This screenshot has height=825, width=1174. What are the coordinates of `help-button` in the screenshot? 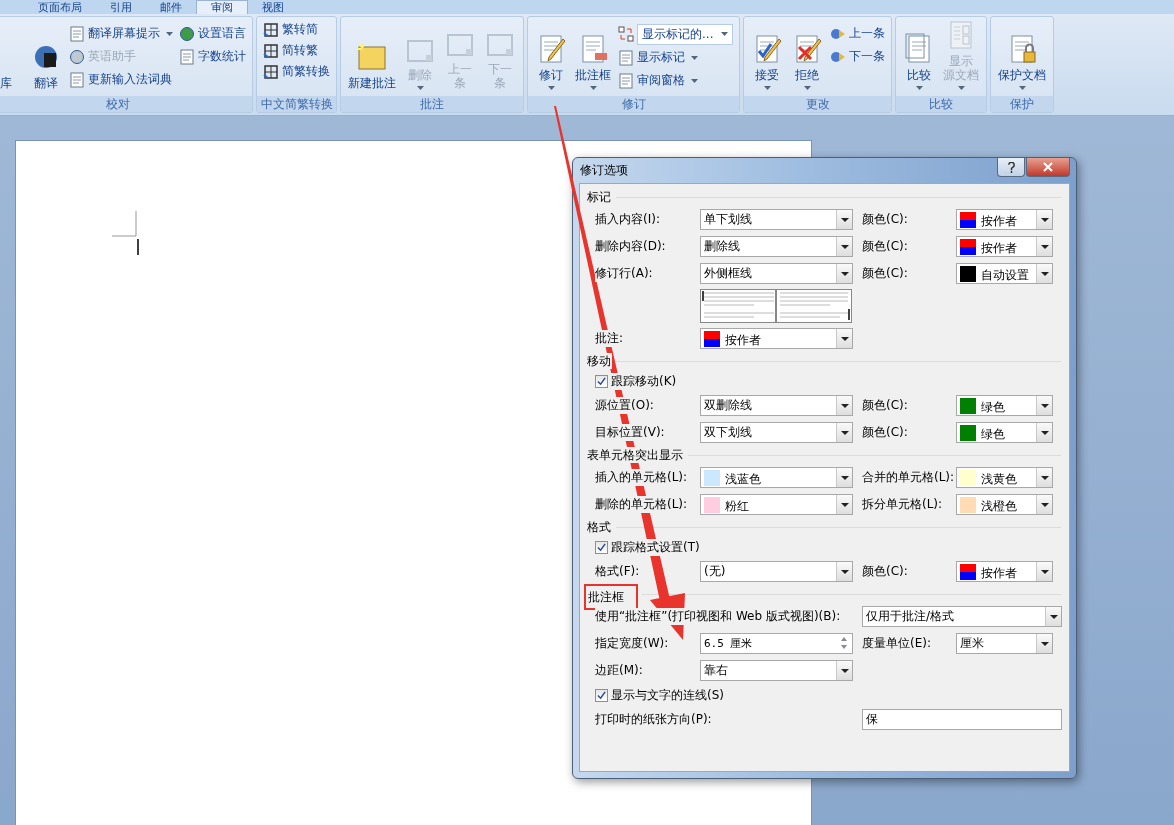 It's located at (1011, 167).